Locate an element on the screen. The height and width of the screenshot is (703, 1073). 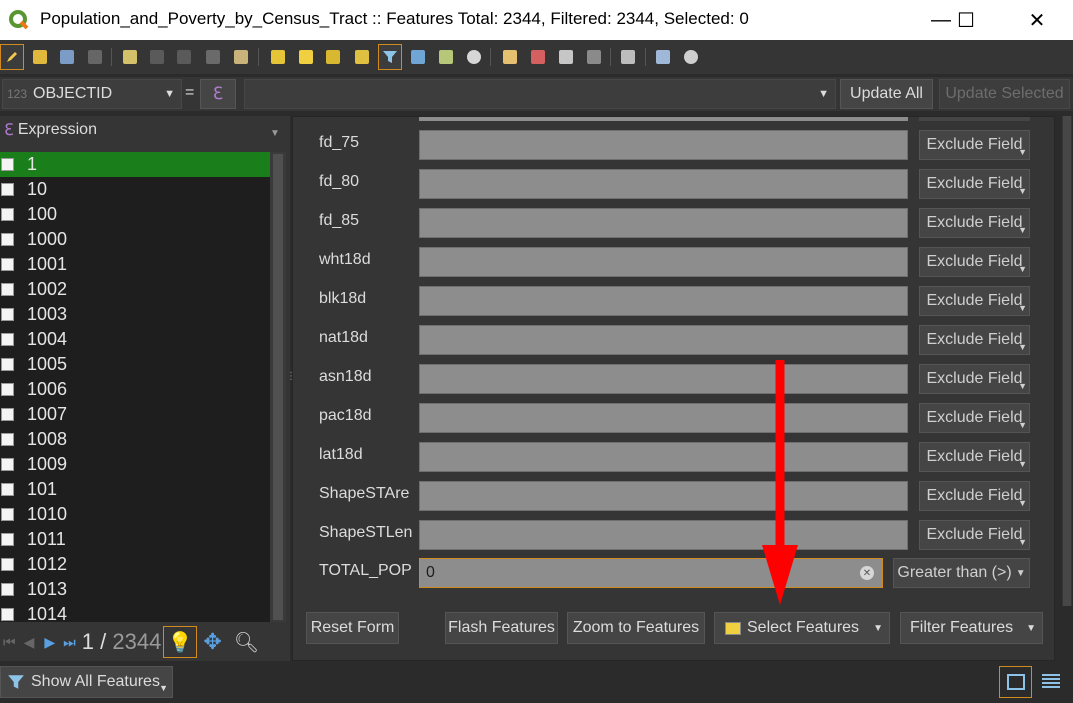
update-selected-button: Update Selected is located at coordinates (1004, 94).